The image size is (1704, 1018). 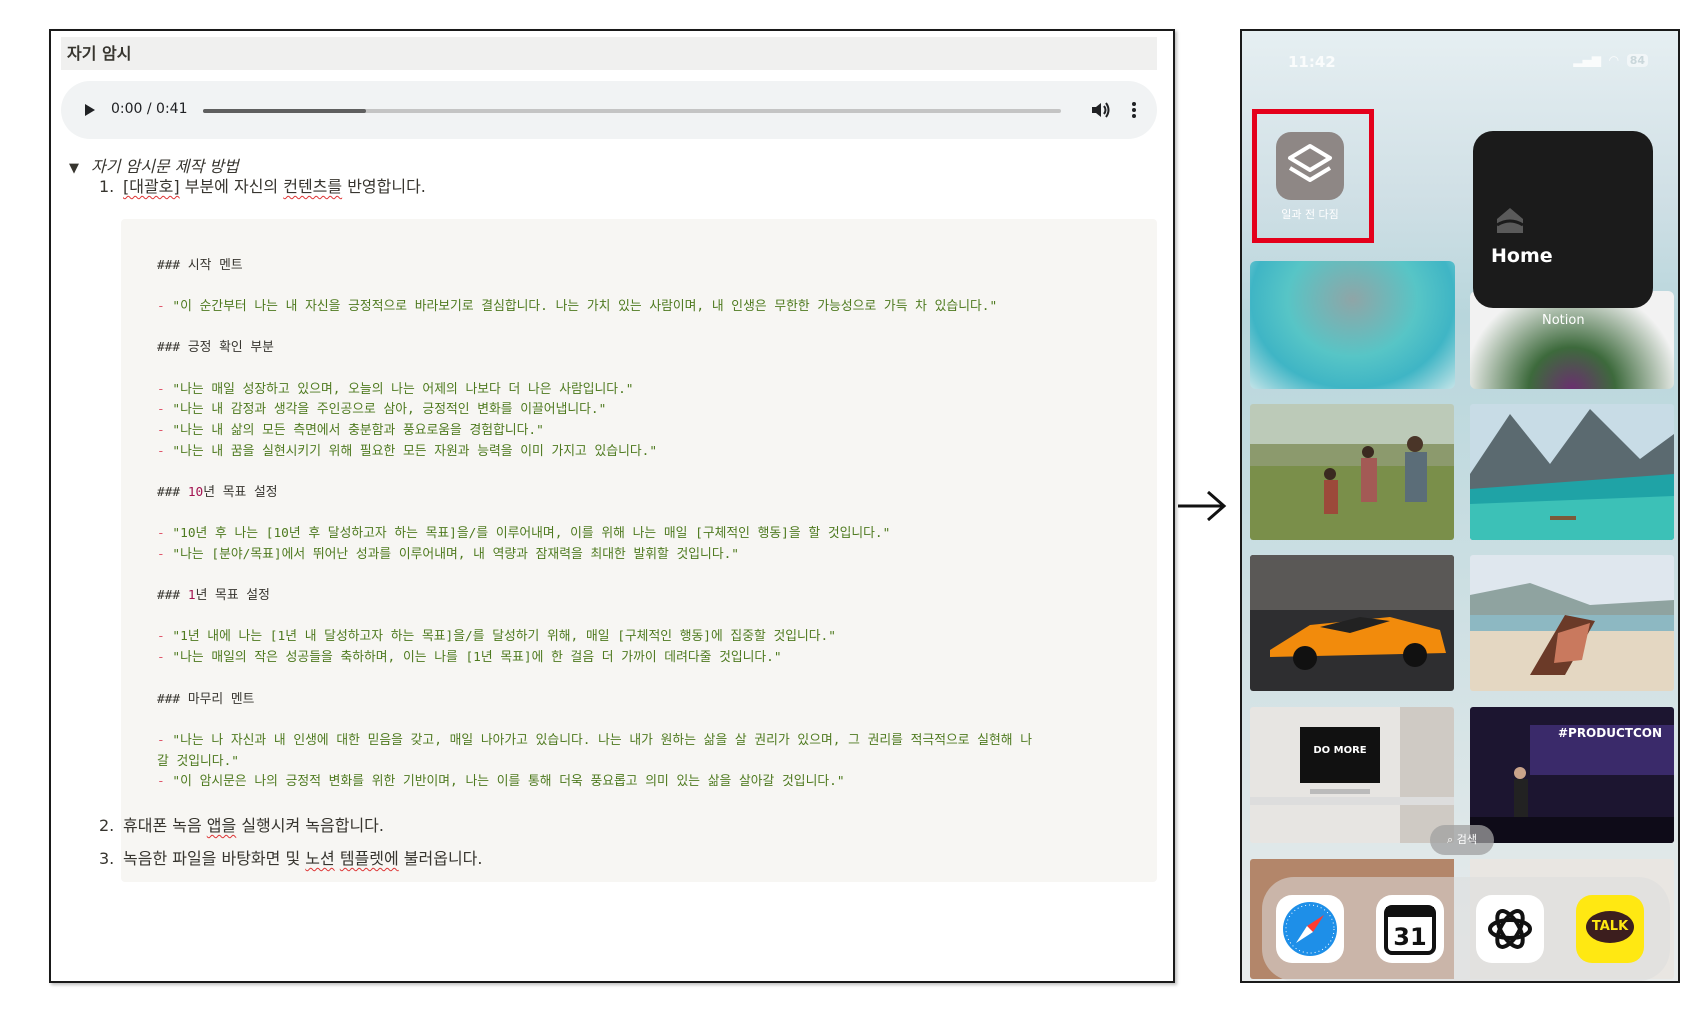 What do you see at coordinates (1572, 775) in the screenshot?
I see `photo-conference: #PRODUCTCON` at bounding box center [1572, 775].